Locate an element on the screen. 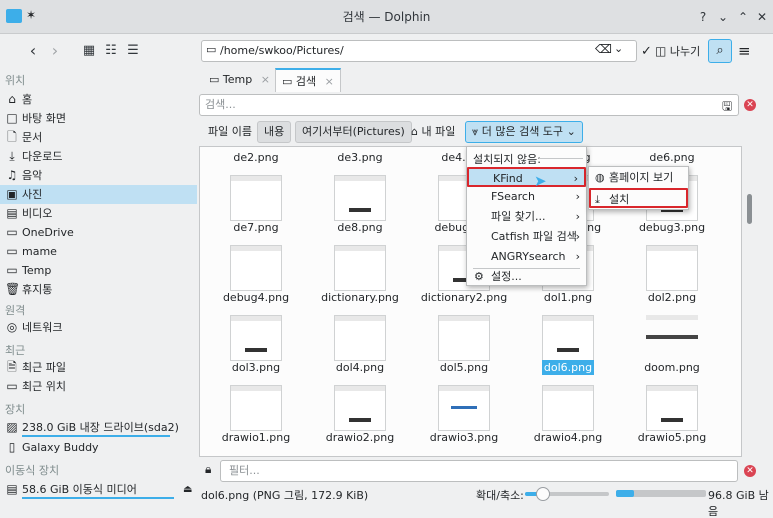 This screenshot has width=773, height=518. details-view-button: ☰ is located at coordinates (133, 51).